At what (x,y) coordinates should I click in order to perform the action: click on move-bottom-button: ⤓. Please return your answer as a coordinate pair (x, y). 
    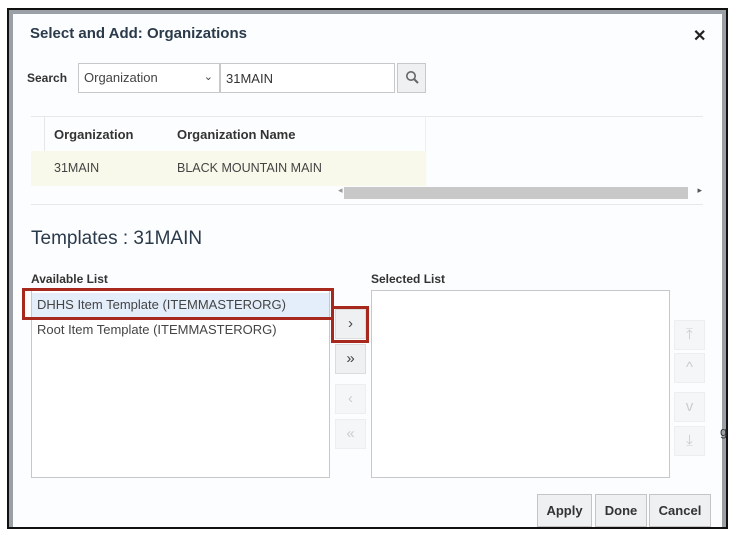
    Looking at the image, I should click on (689, 441).